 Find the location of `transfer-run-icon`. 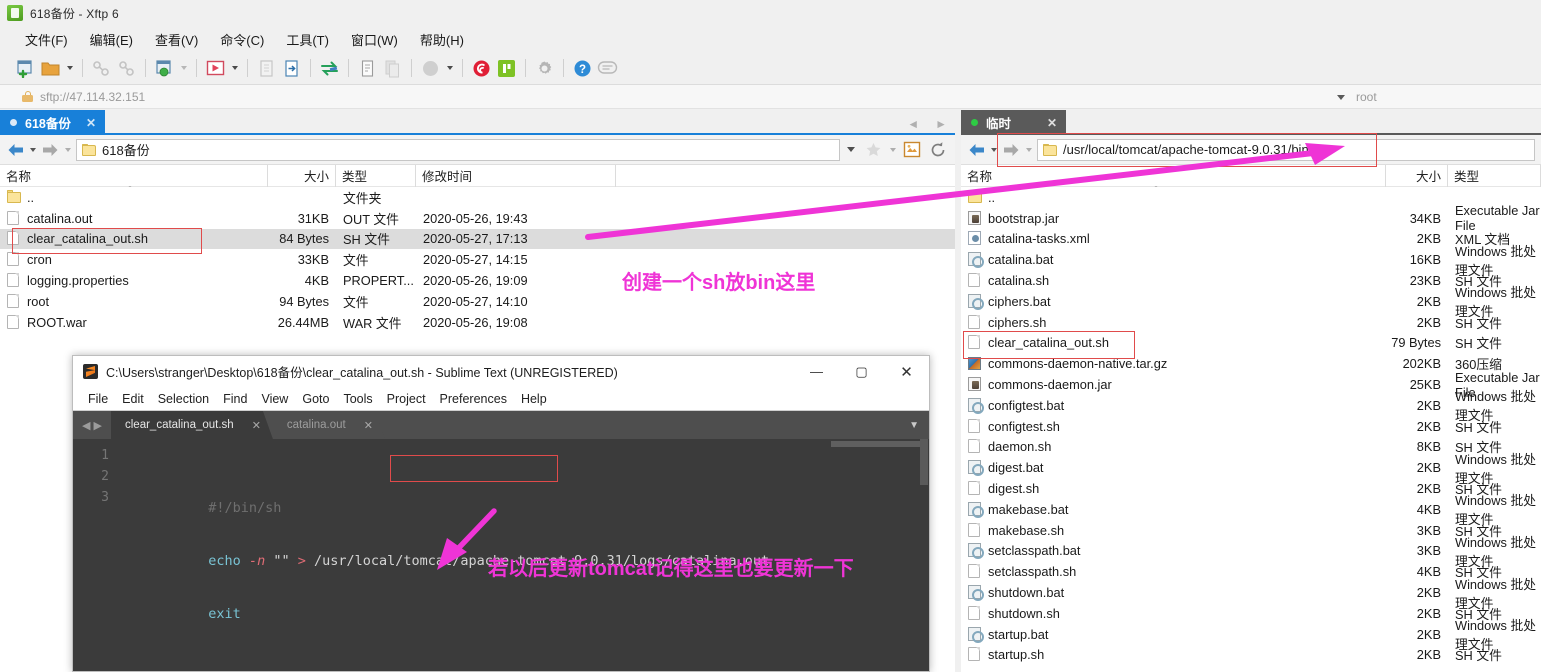

transfer-run-icon is located at coordinates (215, 68).